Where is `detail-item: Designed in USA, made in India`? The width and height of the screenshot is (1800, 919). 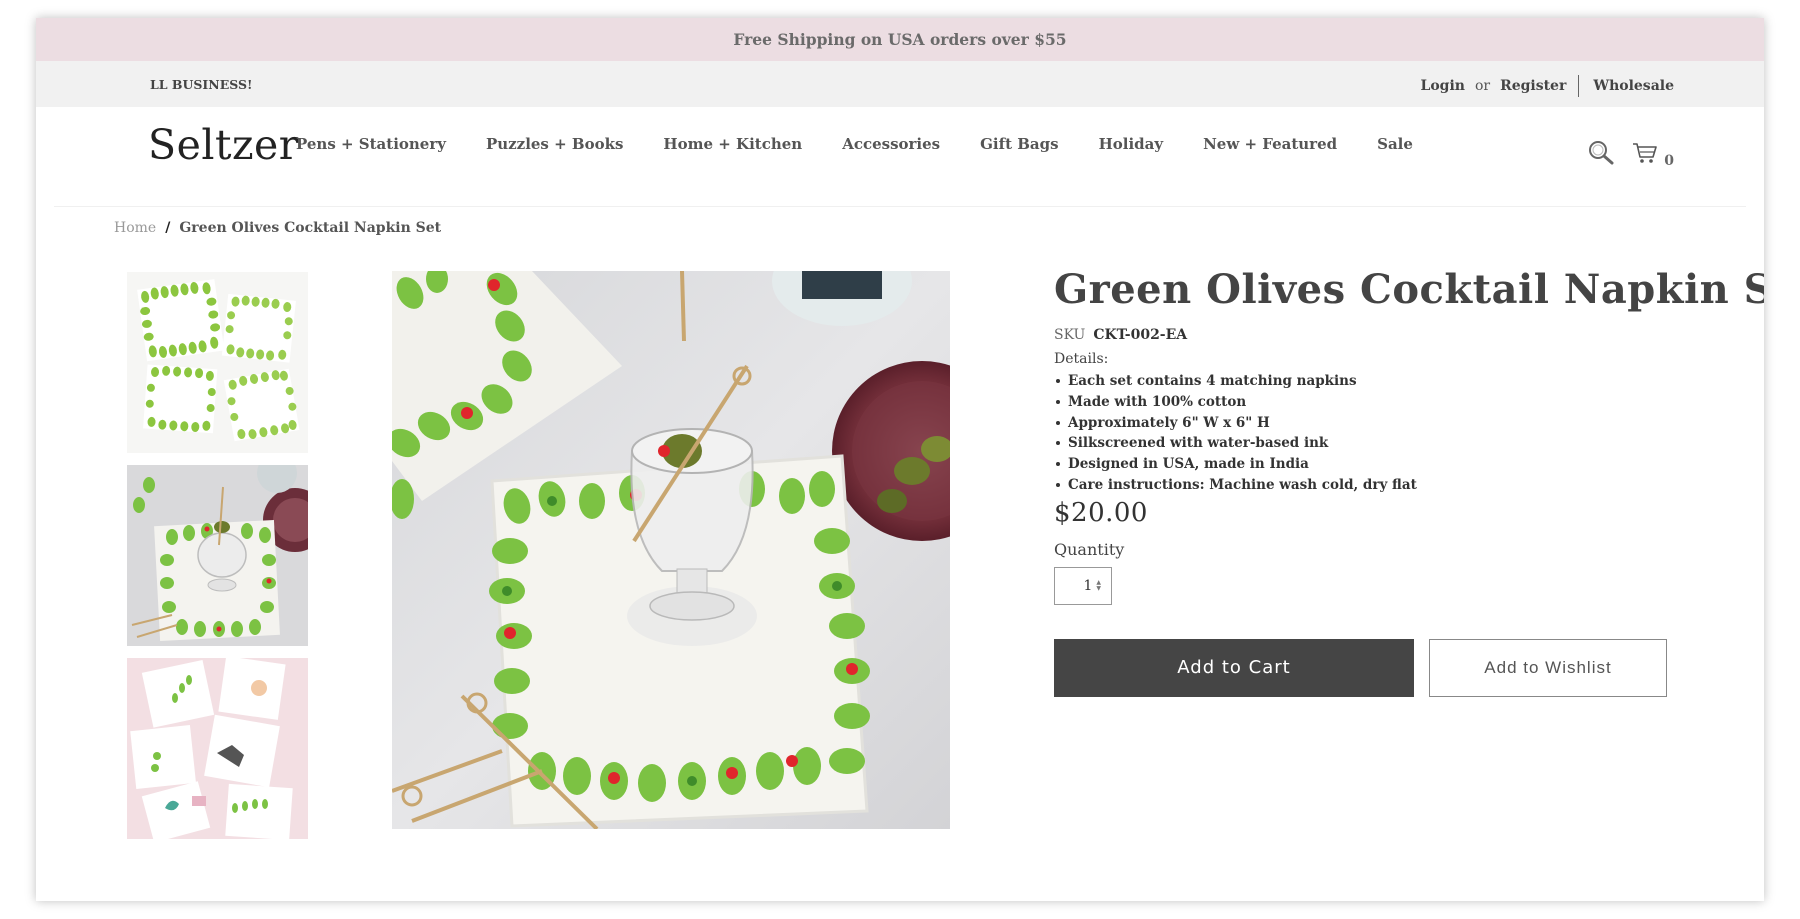 detail-item: Designed in USA, made in India is located at coordinates (1374, 464).